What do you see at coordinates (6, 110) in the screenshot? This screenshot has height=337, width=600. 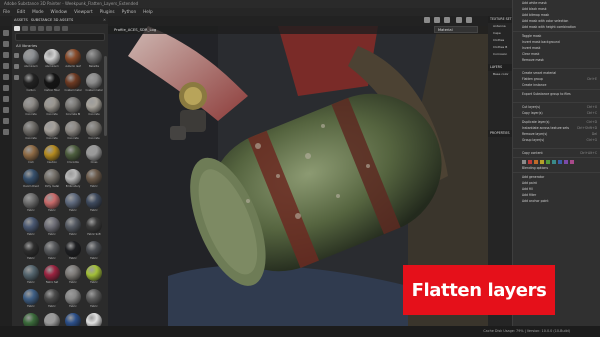 I see `geometry-mask-icon` at bounding box center [6, 110].